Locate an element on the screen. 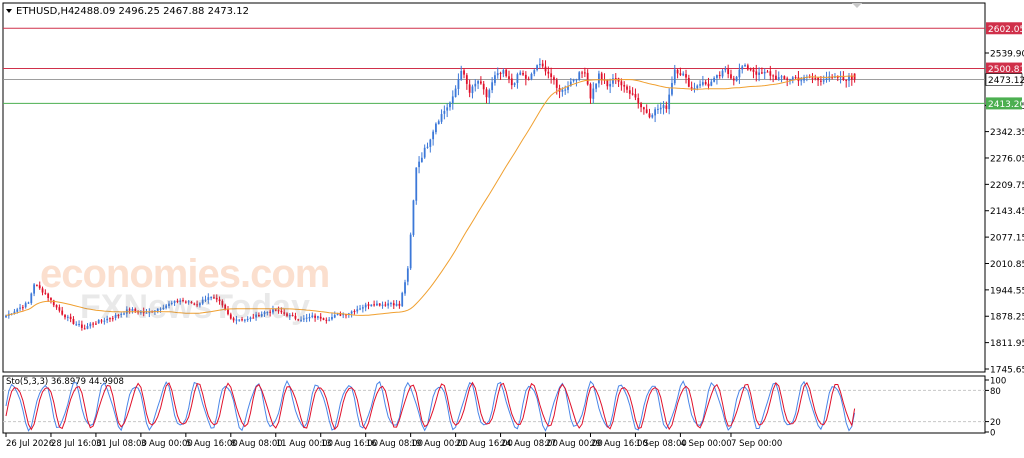  price-axis-label: 1811.95 is located at coordinates (1007, 344).